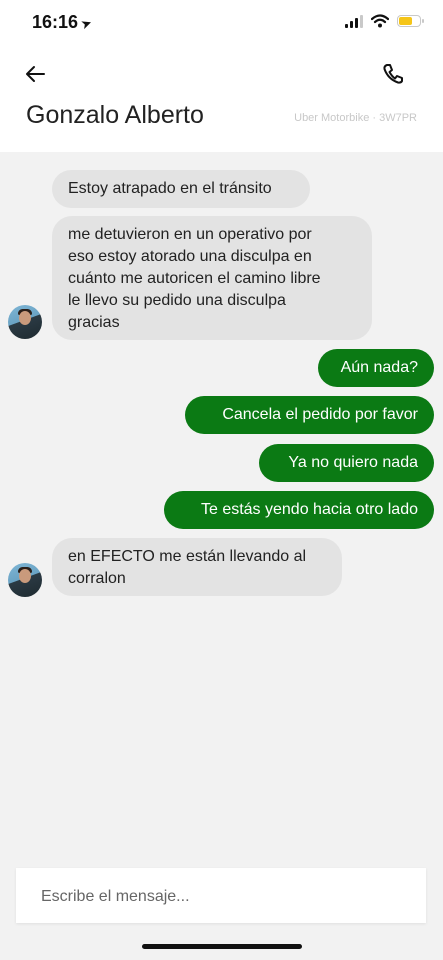  I want to click on message-incoming: Estoy atrapado en el tránsito, so click(181, 189).